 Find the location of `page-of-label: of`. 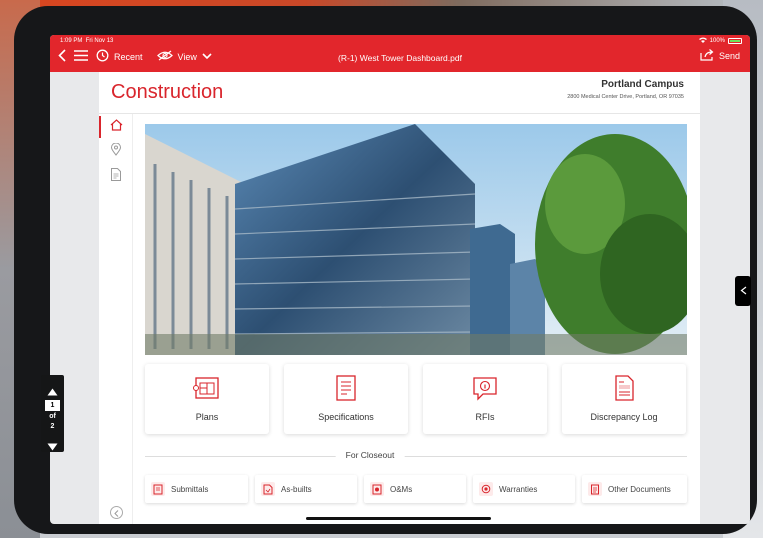

page-of-label: of is located at coordinates (52, 416).